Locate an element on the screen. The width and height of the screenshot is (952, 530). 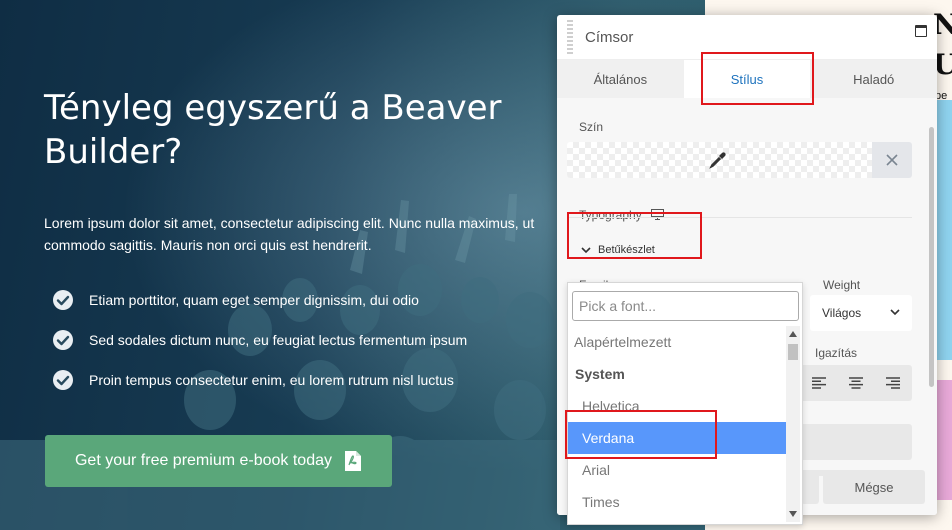
align-left-icon is located at coordinates (819, 383).